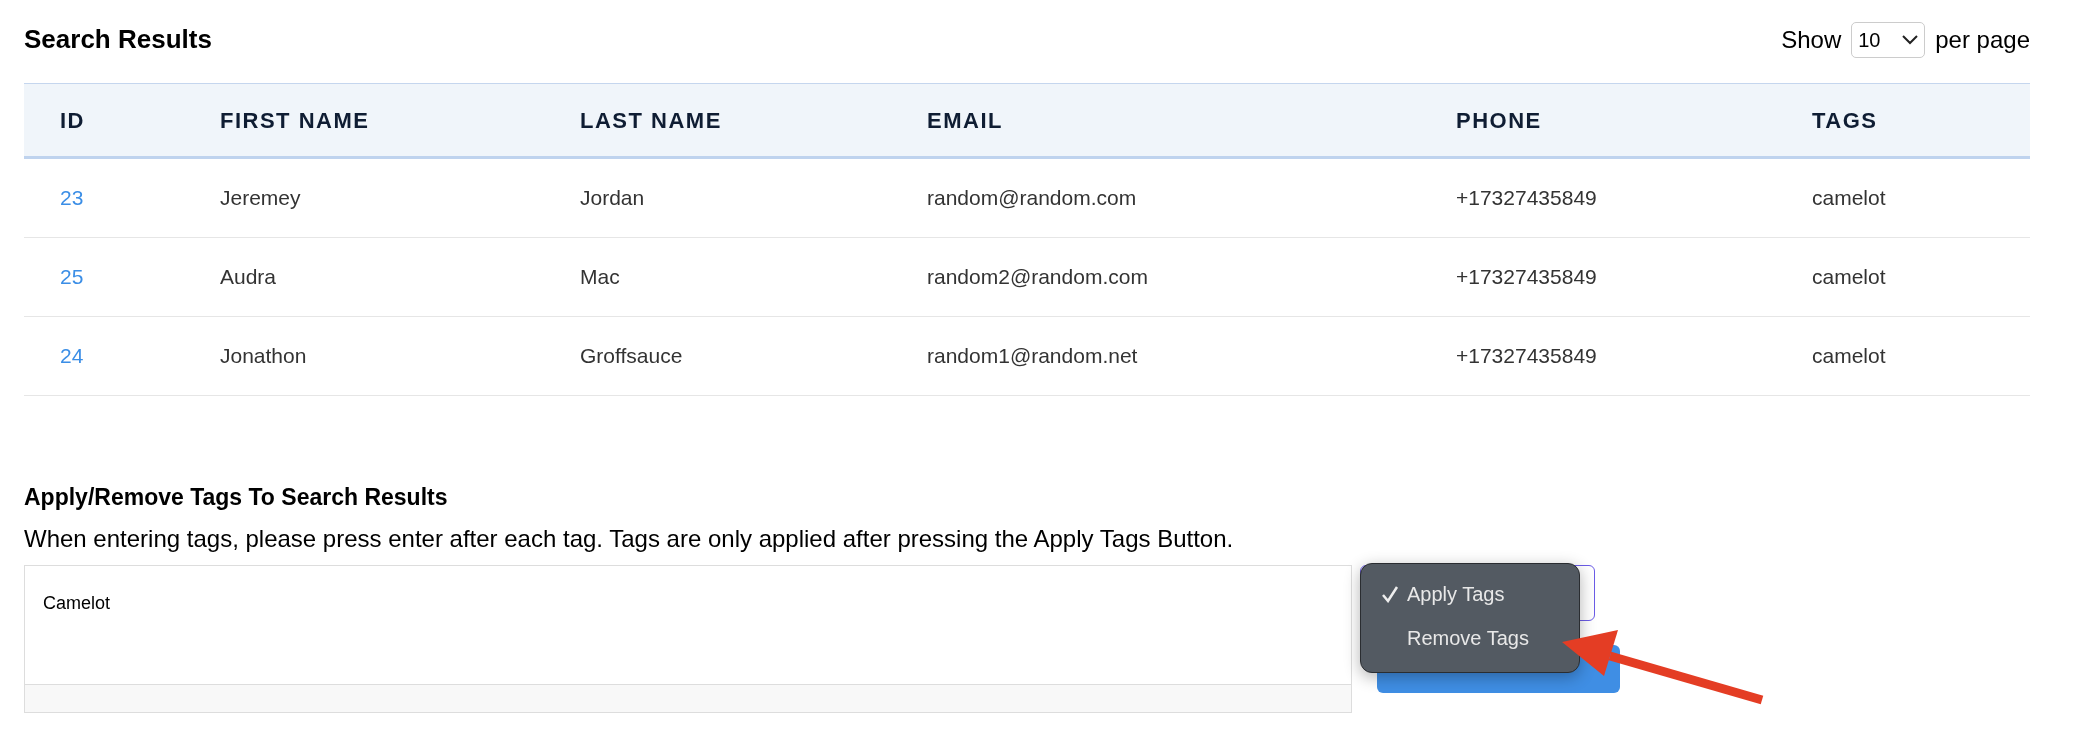  What do you see at coordinates (295, 120) in the screenshot?
I see `column-header: FIRST NAME` at bounding box center [295, 120].